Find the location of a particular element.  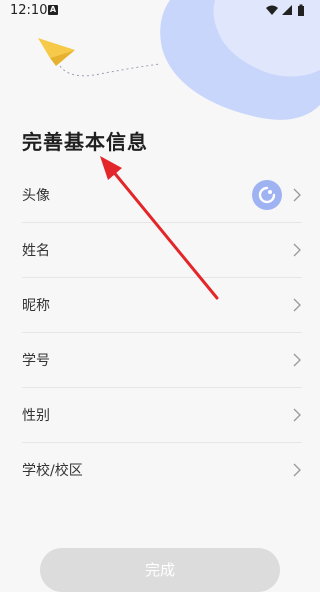

avatar is located at coordinates (267, 195).